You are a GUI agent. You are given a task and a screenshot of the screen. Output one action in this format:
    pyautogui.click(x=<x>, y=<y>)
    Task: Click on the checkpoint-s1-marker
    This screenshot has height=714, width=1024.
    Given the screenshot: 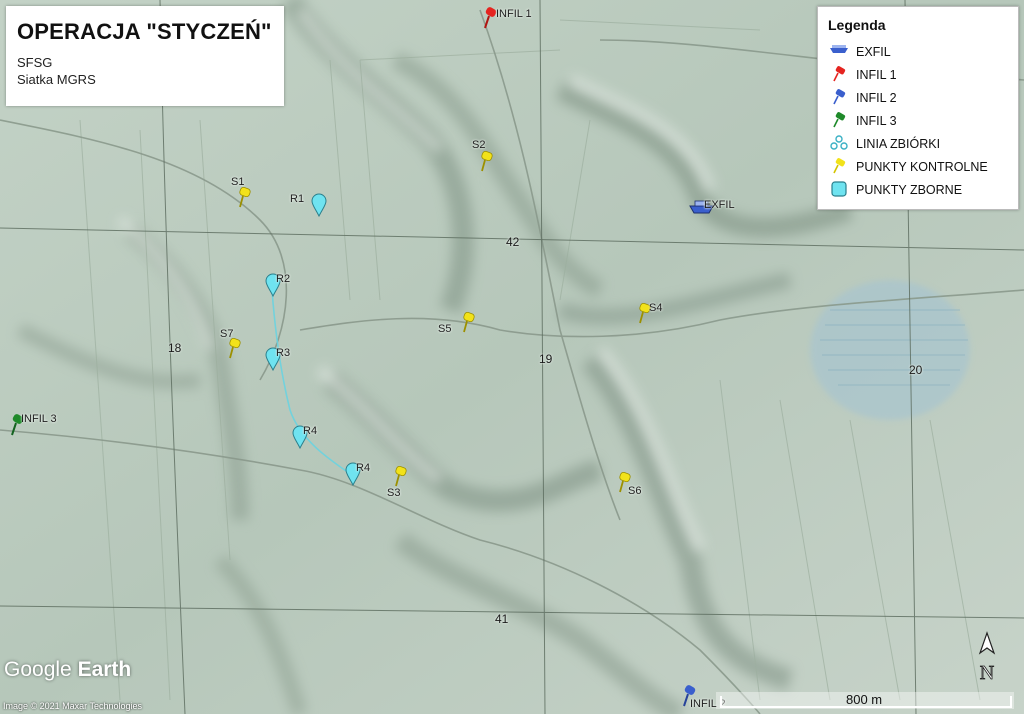 What is the action you would take?
    pyautogui.click(x=244, y=198)
    